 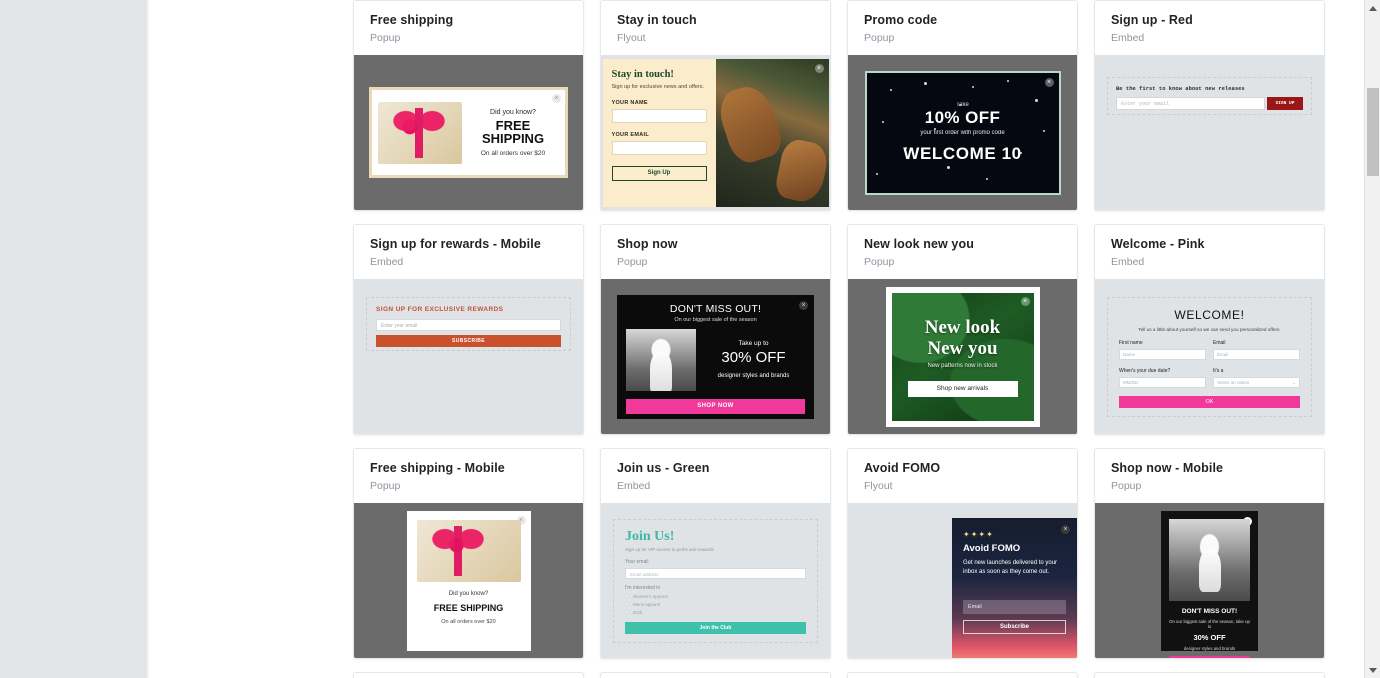 What do you see at coordinates (962, 348) in the screenshot?
I see `popup-headline-line2: New you` at bounding box center [962, 348].